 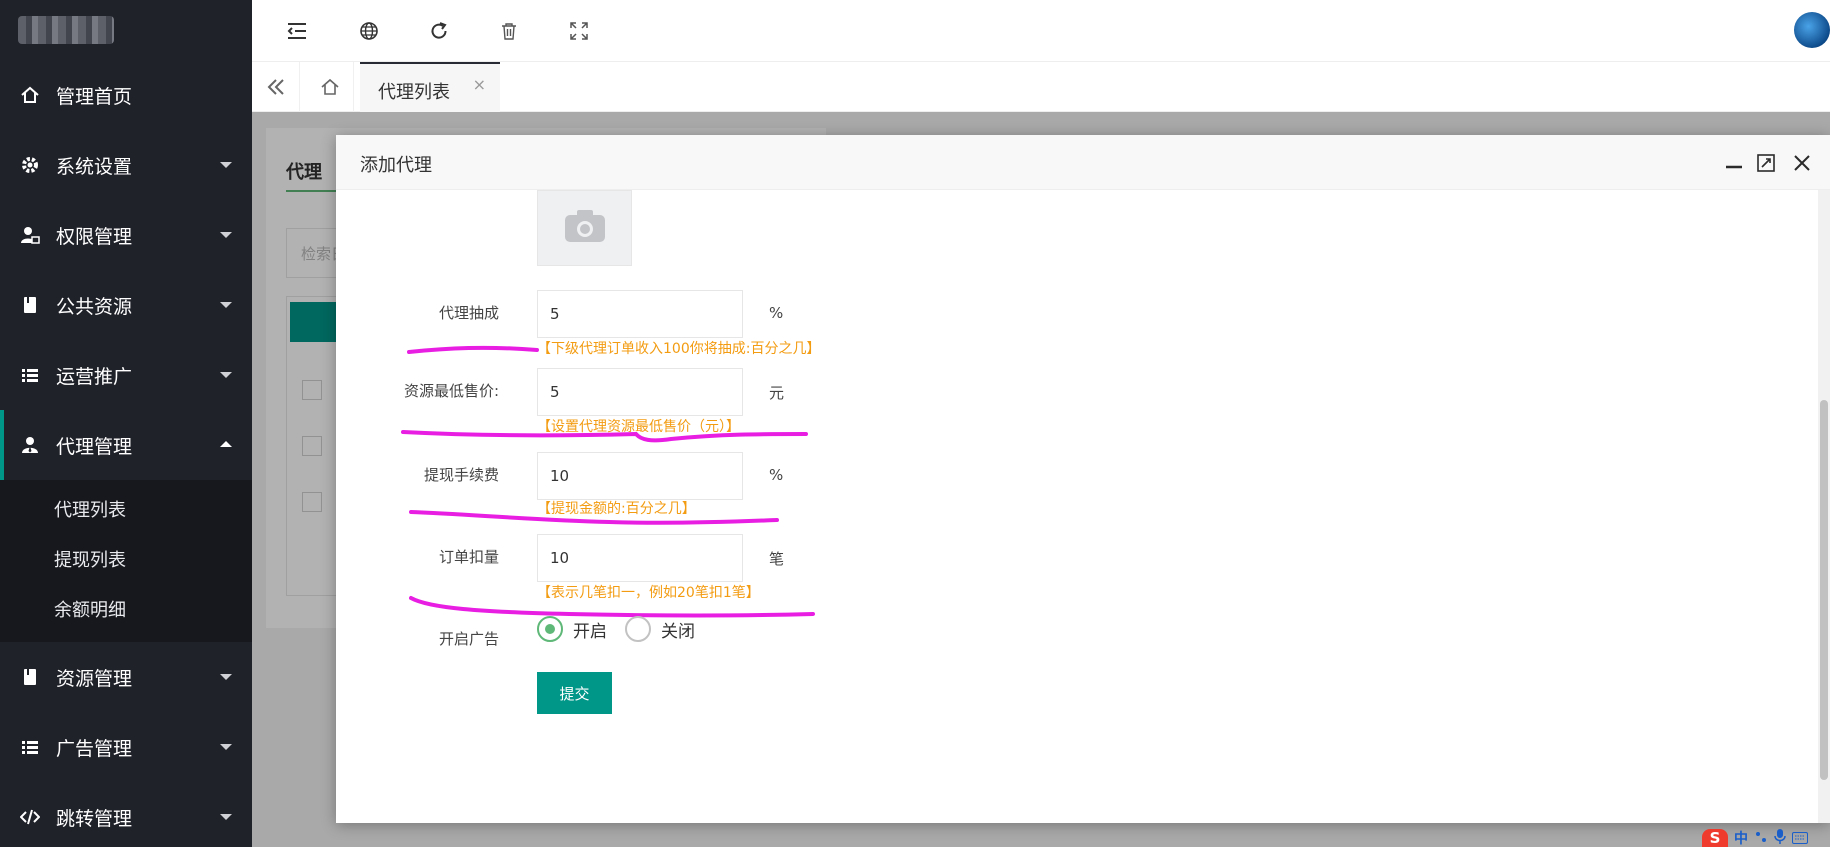 I want to click on sidebar-item-label: 运营推广, so click(x=94, y=376).